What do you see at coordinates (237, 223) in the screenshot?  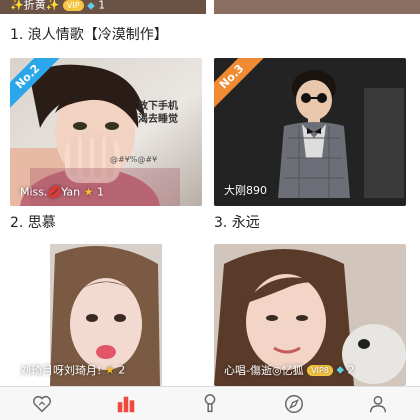 I see `rank-3-label: 3. 永远` at bounding box center [237, 223].